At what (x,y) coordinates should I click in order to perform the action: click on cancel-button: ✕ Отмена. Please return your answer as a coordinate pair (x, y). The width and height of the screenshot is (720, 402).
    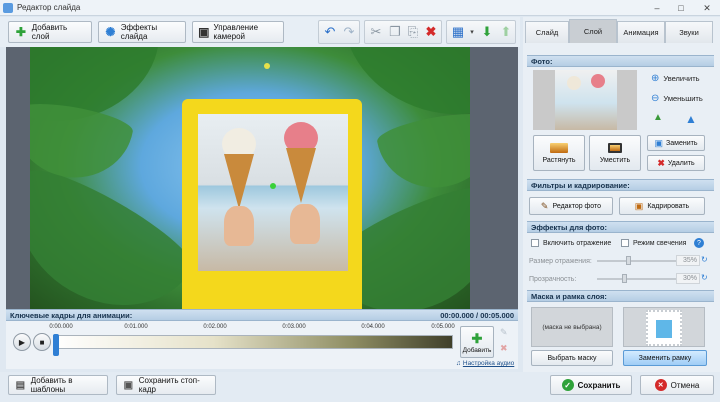
    Looking at the image, I should click on (677, 385).